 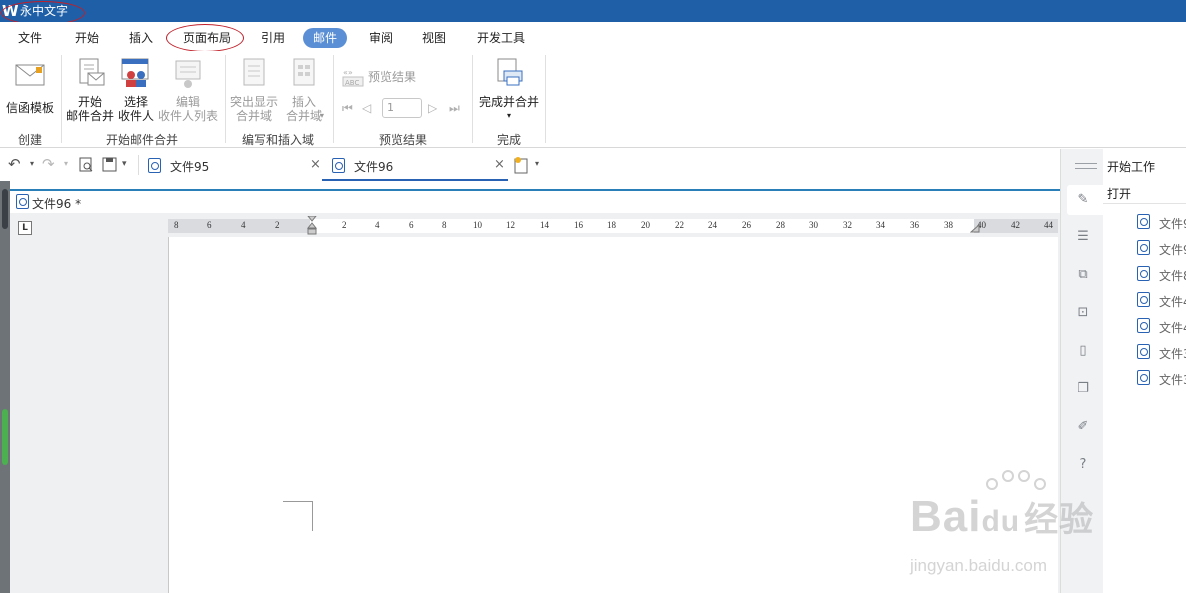 What do you see at coordinates (141, 38) in the screenshot?
I see `menu-insert: 插入` at bounding box center [141, 38].